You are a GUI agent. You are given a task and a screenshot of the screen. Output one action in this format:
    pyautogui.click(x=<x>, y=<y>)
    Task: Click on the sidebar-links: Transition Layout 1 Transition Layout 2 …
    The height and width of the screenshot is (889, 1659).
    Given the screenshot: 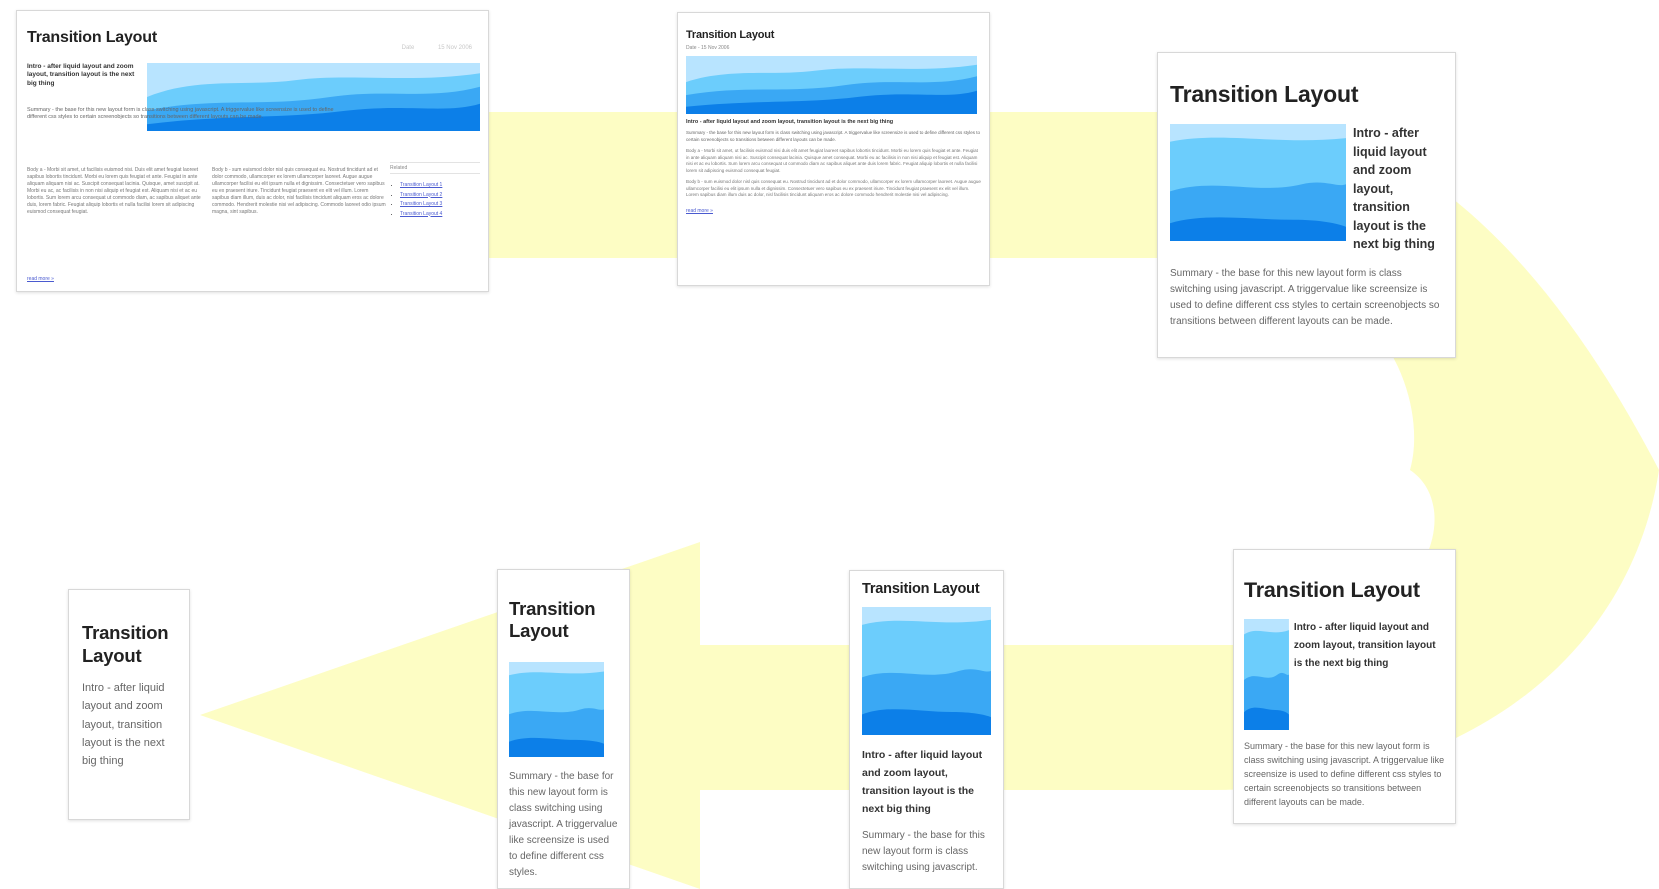 What is the action you would take?
    pyautogui.click(x=416, y=200)
    